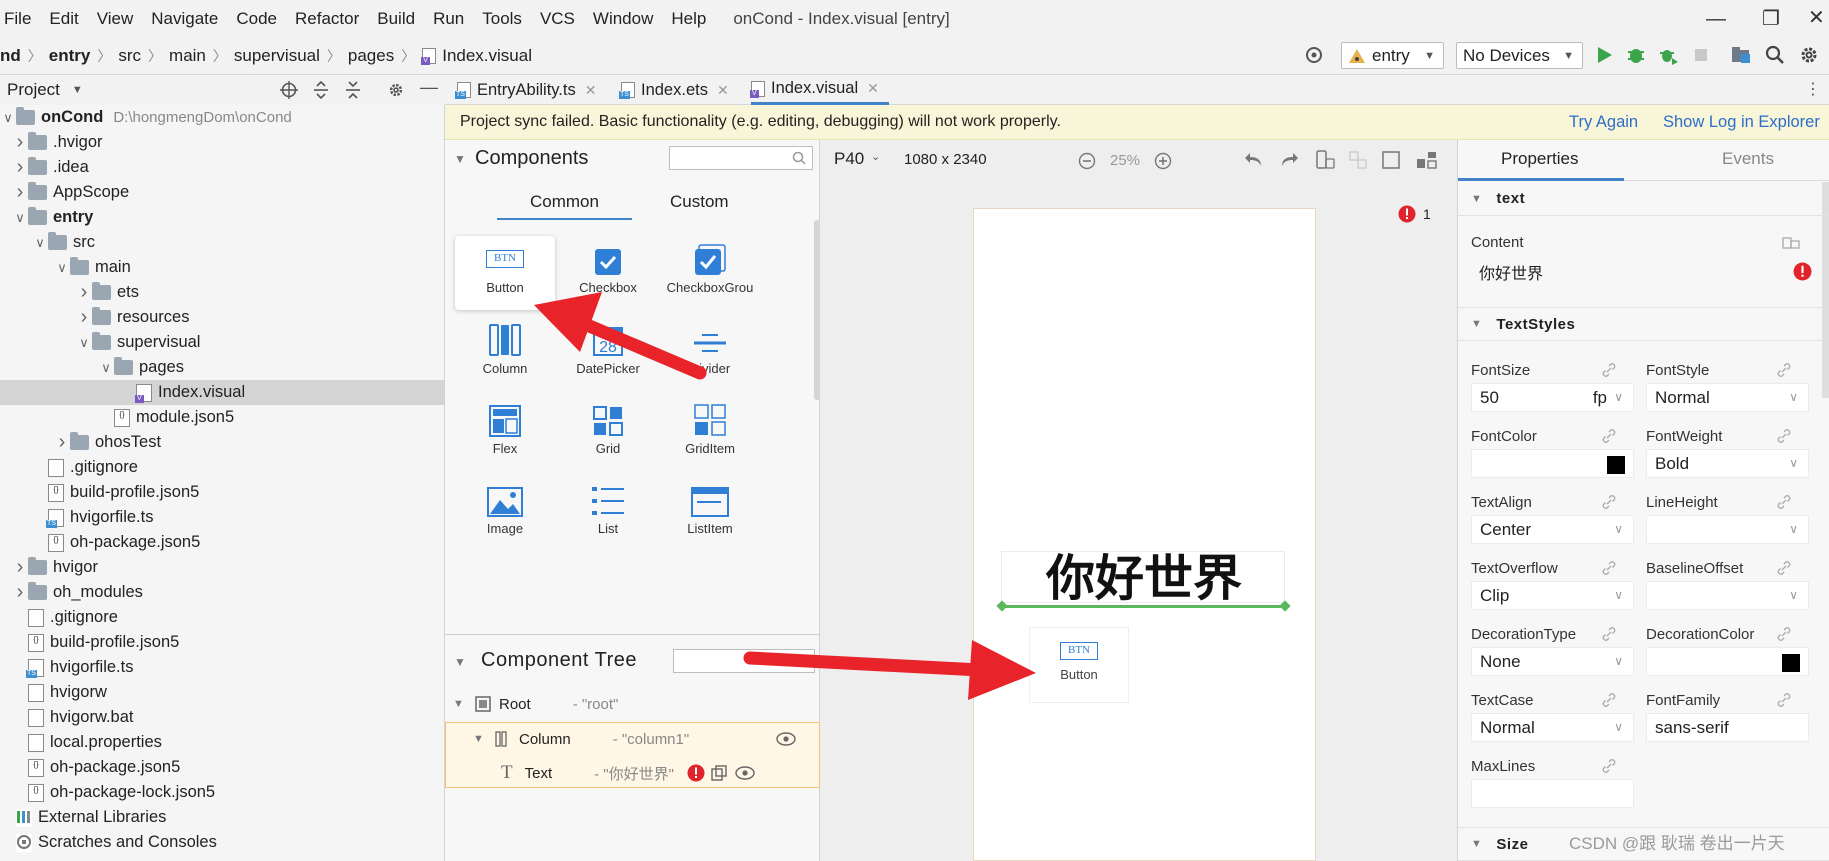 The width and height of the screenshot is (1829, 861). Describe the element at coordinates (222, 242) in the screenshot. I see `tree-item: ∨ src` at that location.